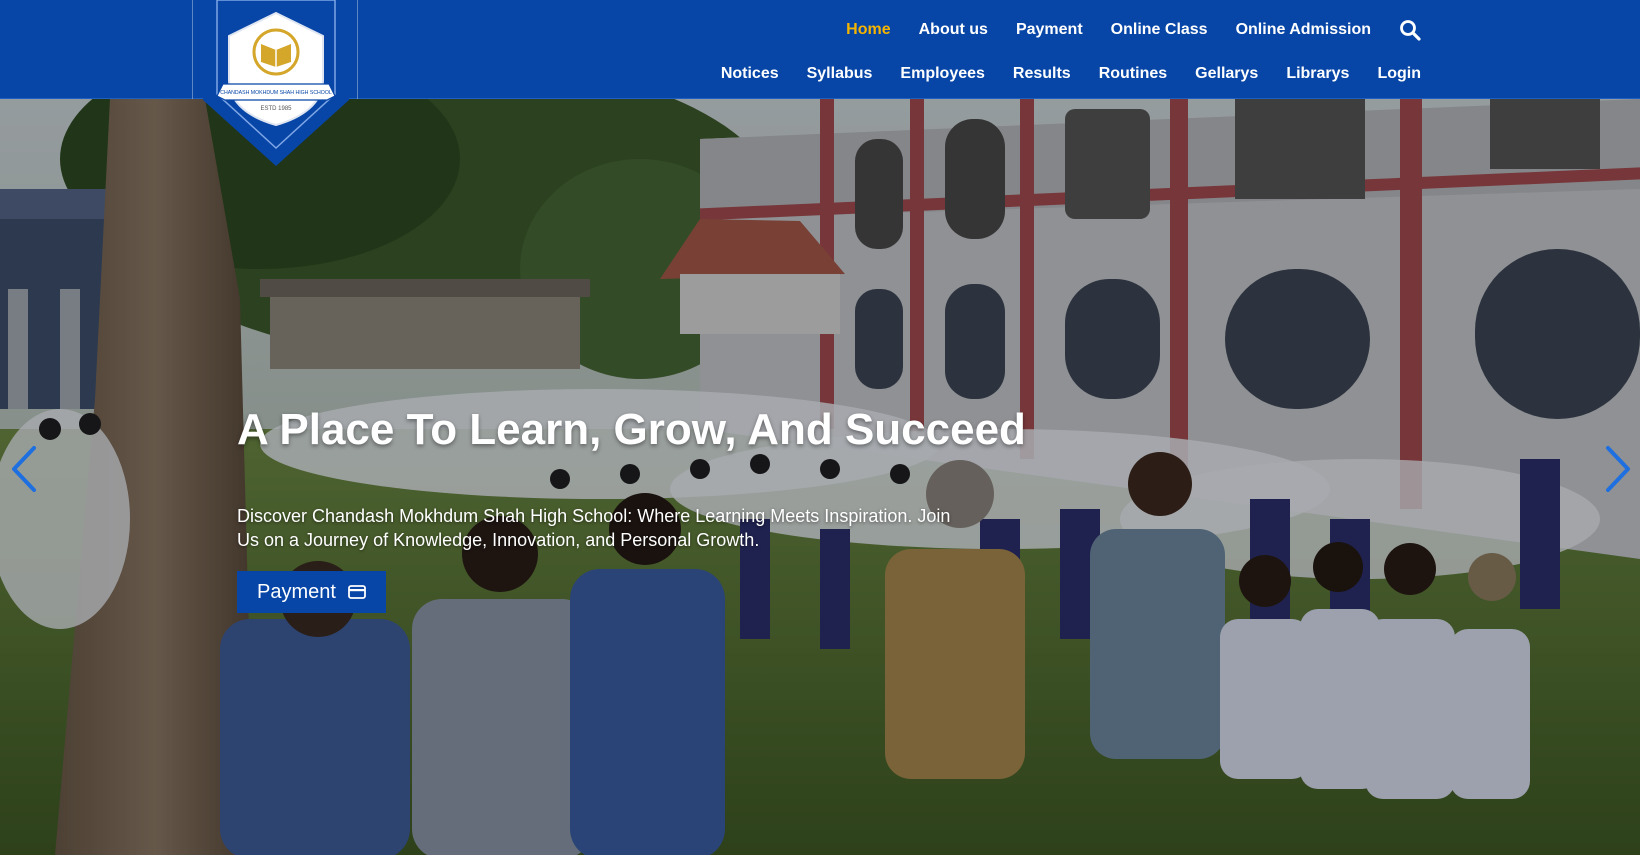 Image resolution: width=1640 pixels, height=855 pixels. Describe the element at coordinates (276, 109) in the screenshot. I see `logo-estd: ESTD 1985` at that location.